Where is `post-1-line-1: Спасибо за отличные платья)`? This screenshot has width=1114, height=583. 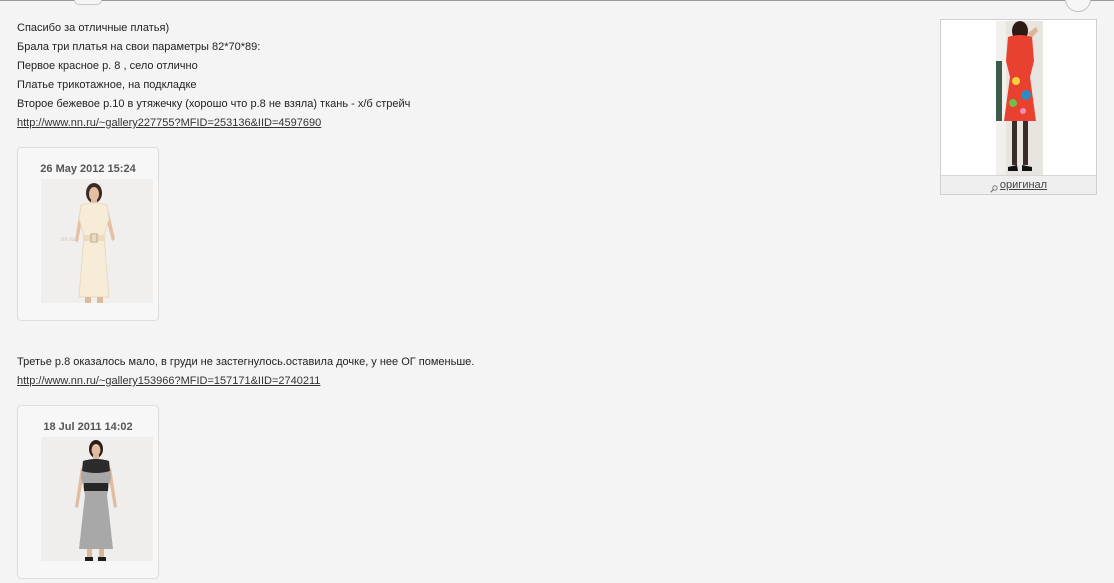
post-1-line-1: Спасибо за отличные платья) is located at coordinates (93, 28).